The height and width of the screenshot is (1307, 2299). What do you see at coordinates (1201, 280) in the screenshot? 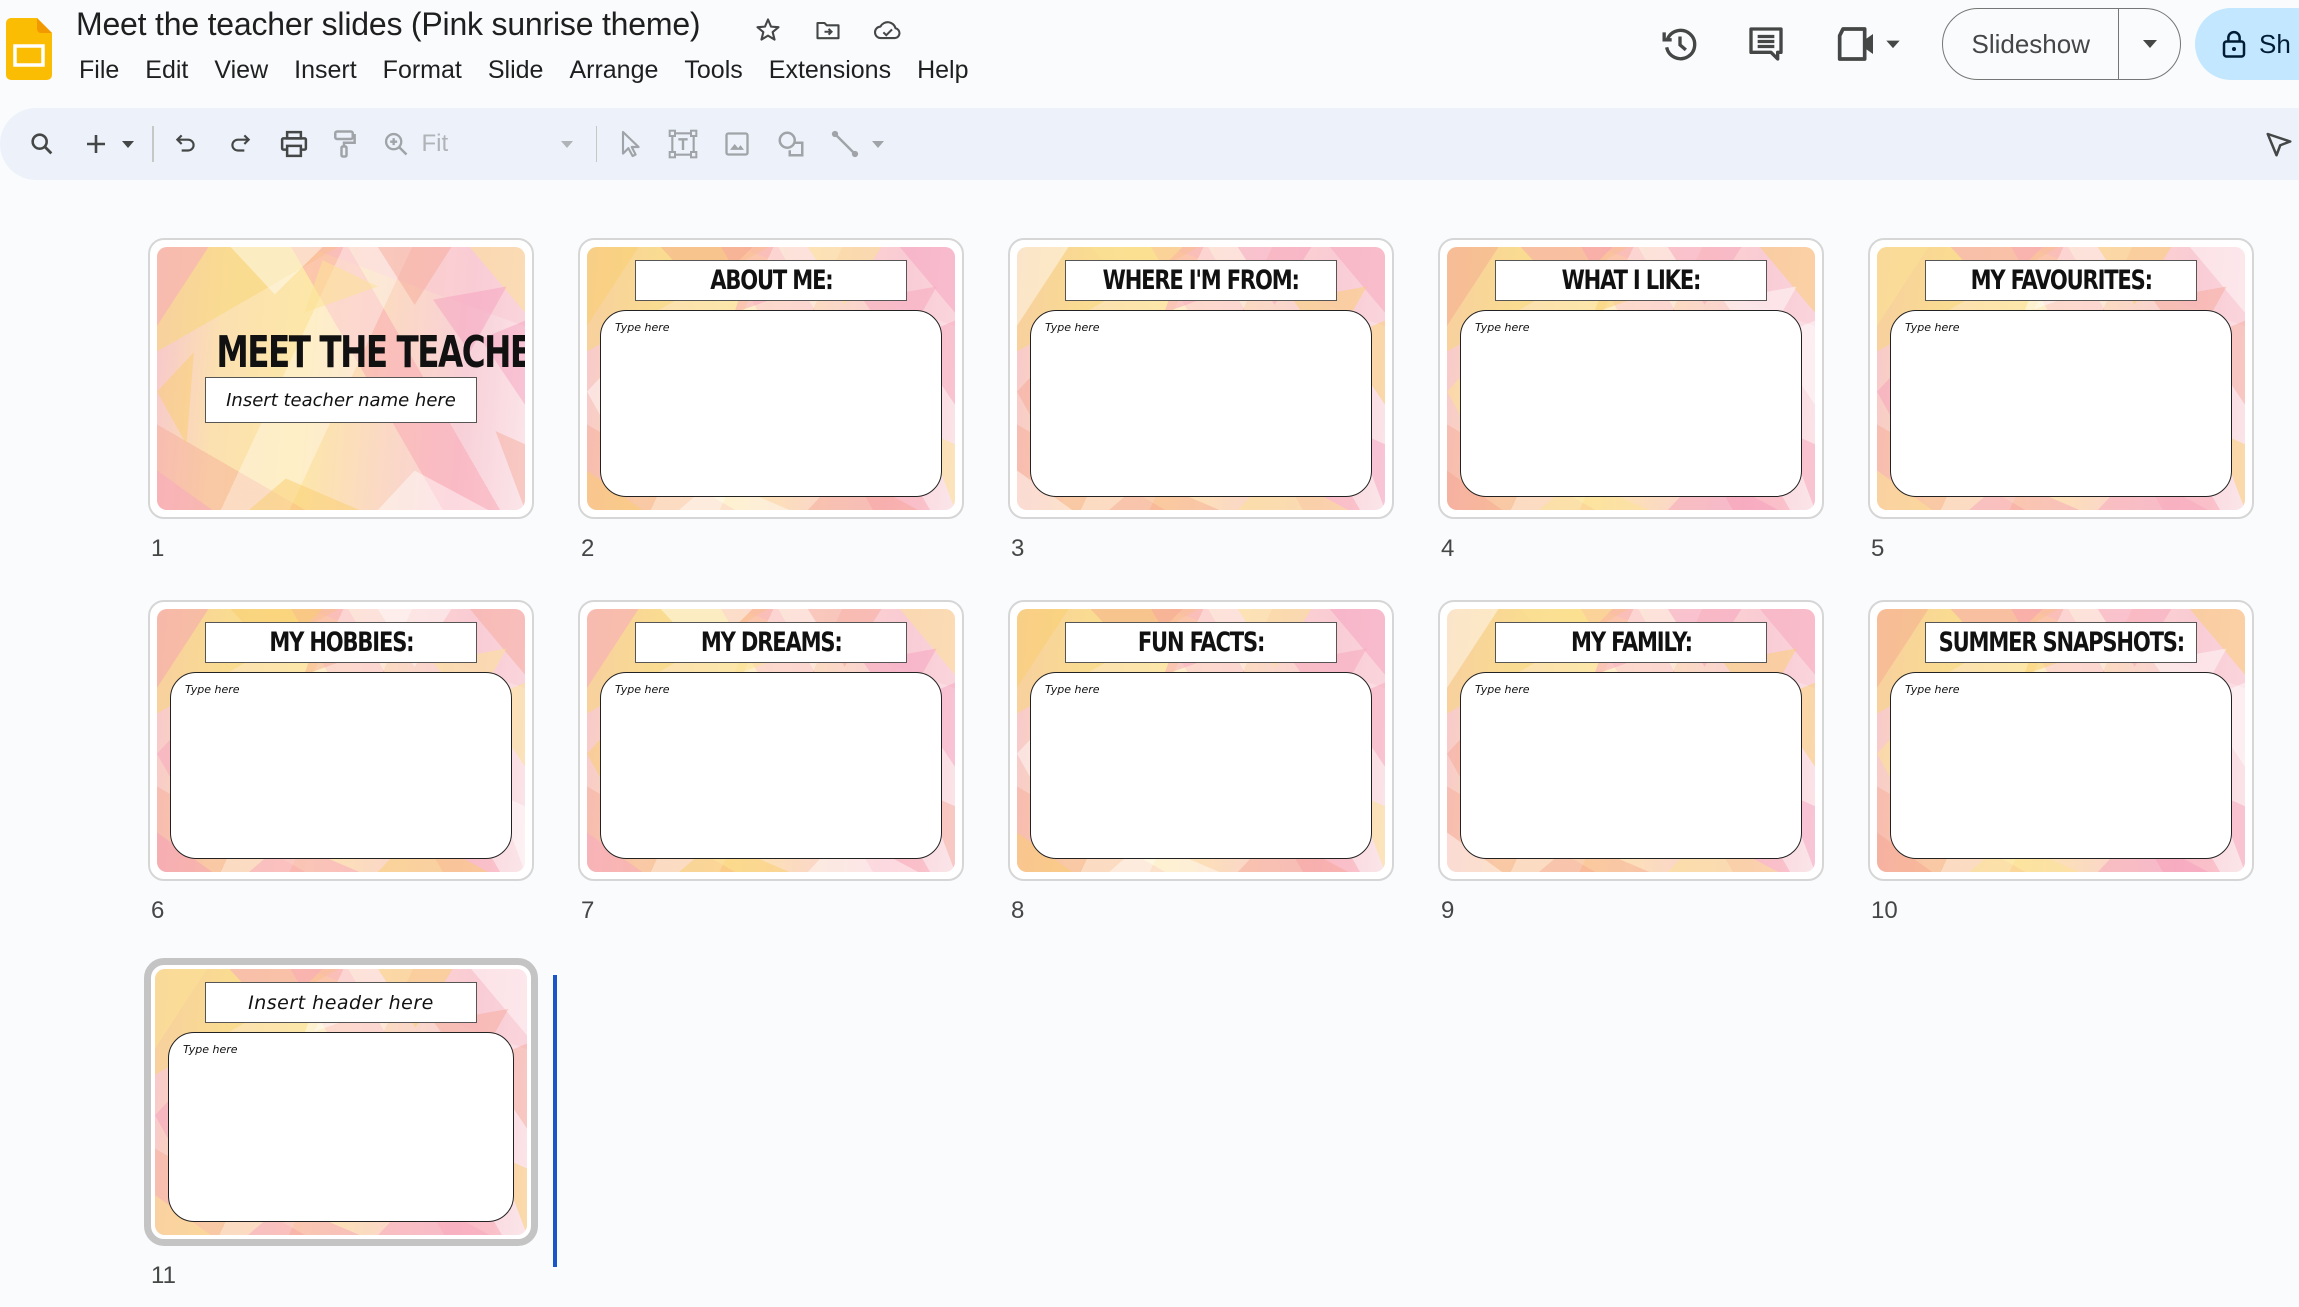
I see `slide-header-box: WHERE I'M FROM:` at bounding box center [1201, 280].